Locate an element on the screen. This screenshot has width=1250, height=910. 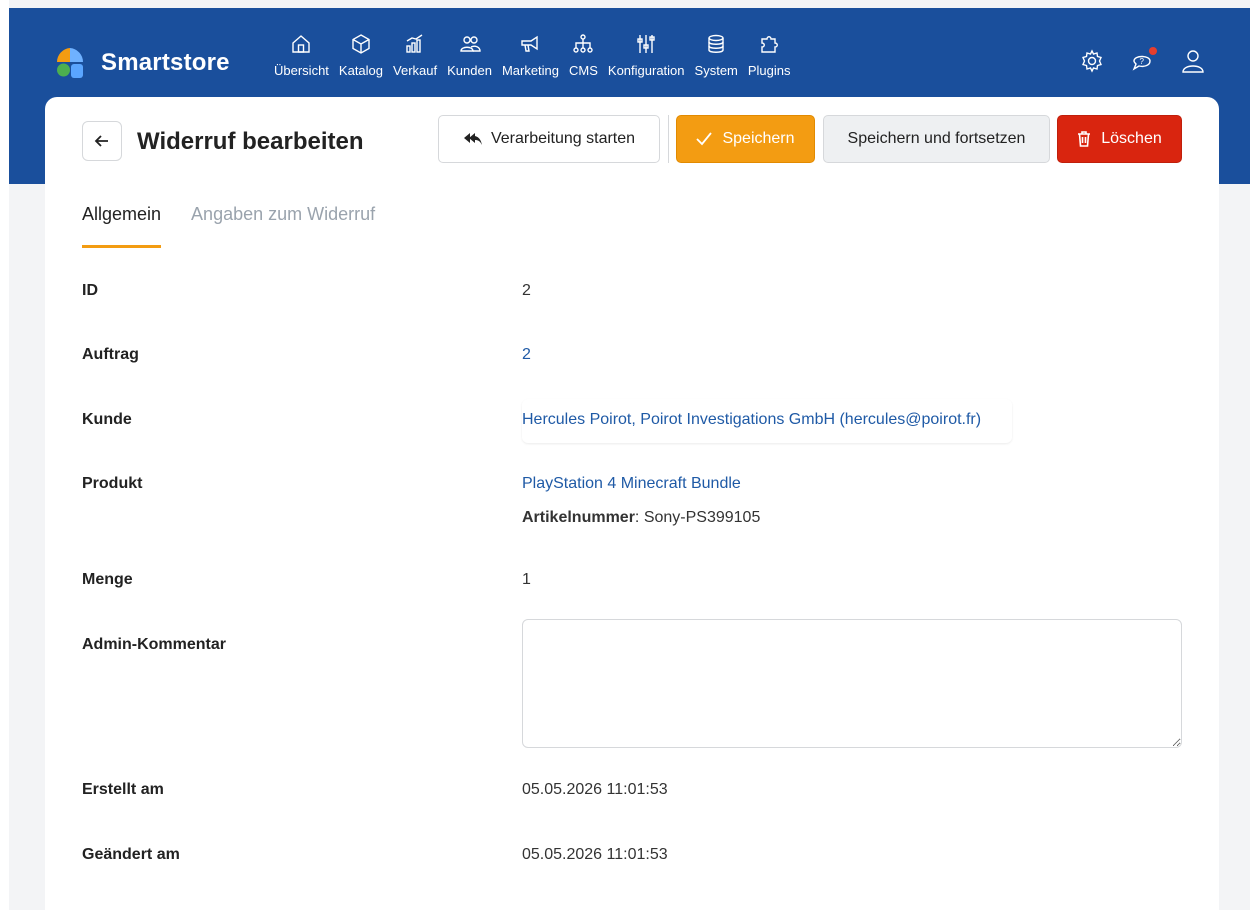
page-edge is located at coordinates (4, 455).